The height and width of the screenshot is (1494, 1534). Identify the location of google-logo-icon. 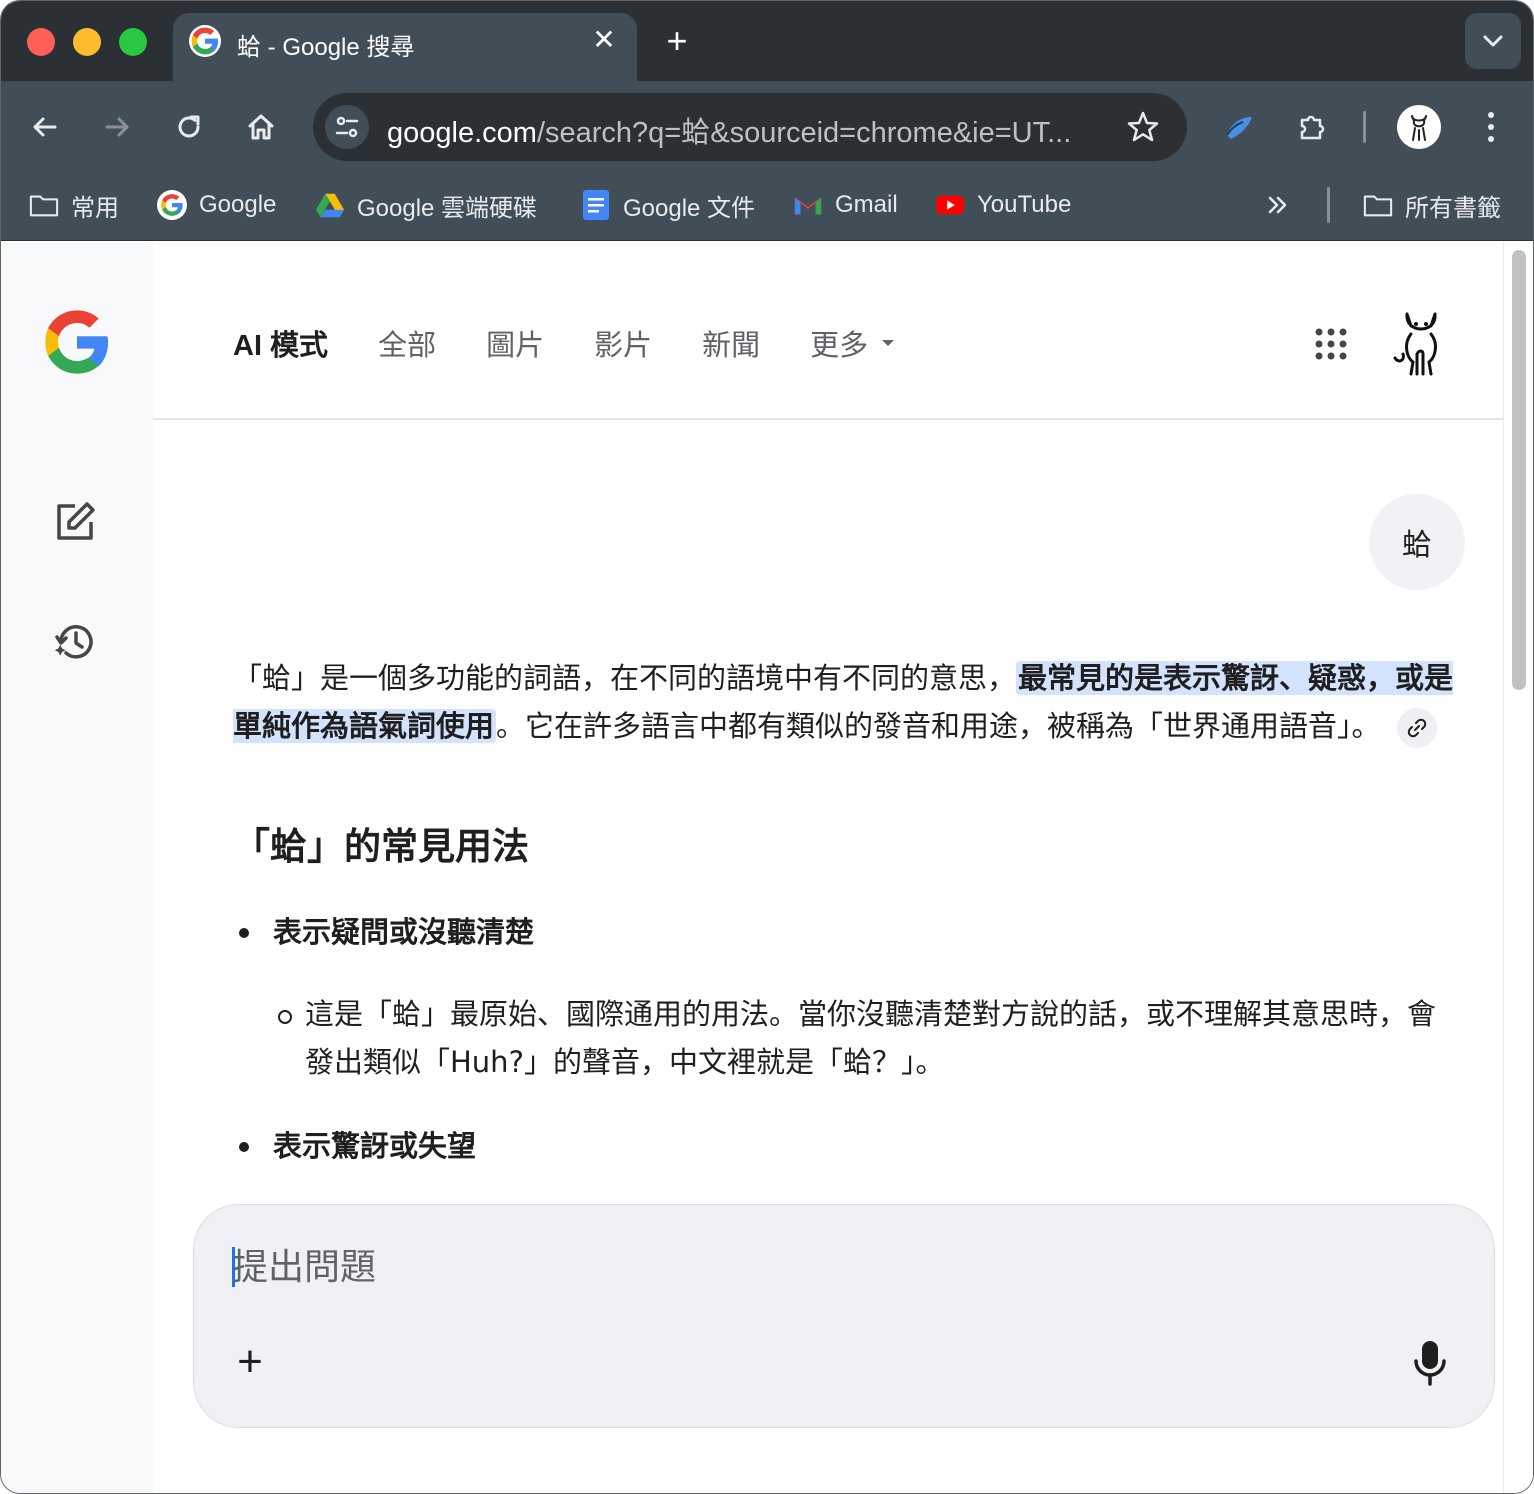
(77, 342).